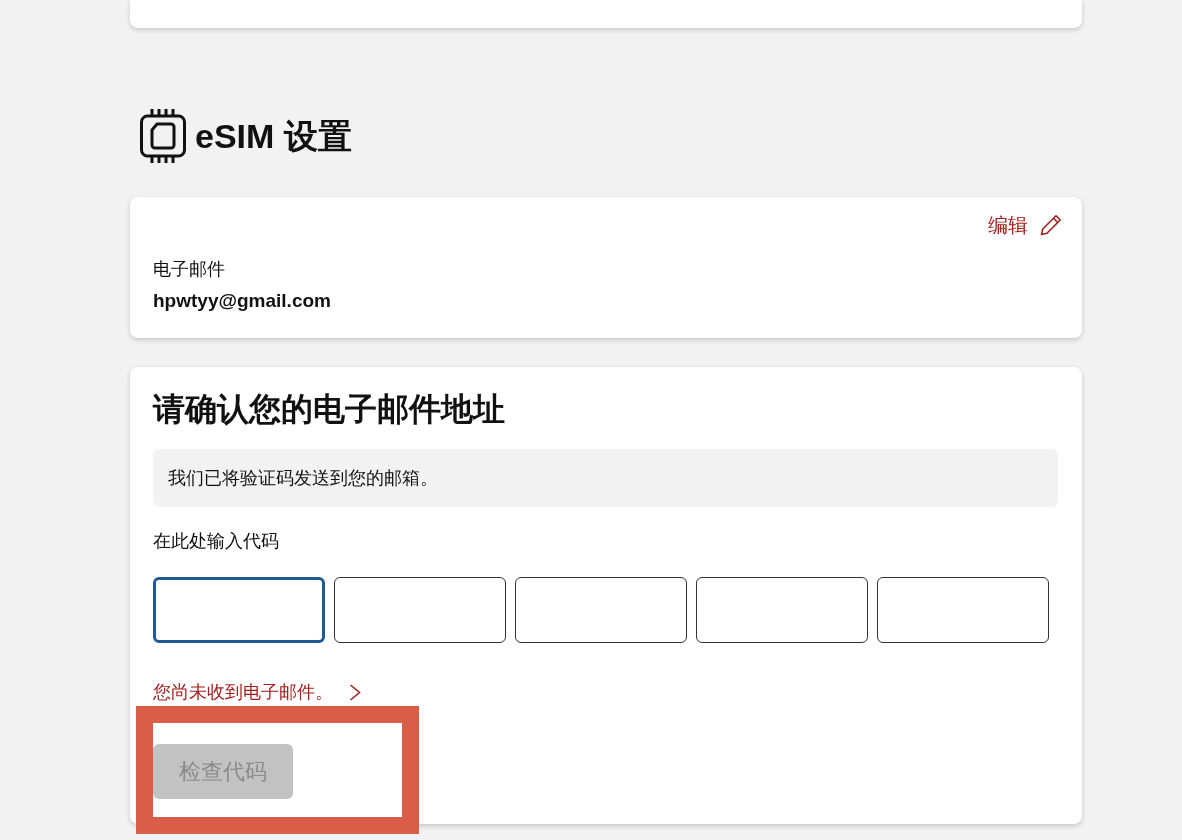 This screenshot has height=840, width=1182. I want to click on section-title: eSIM 设置, so click(273, 136).